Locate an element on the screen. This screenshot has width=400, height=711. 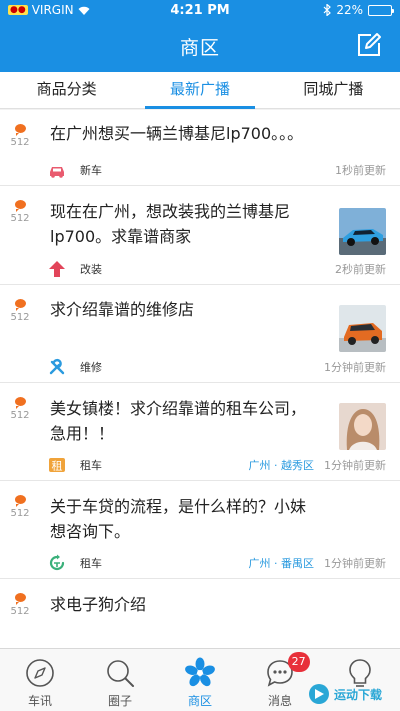
svg-text: 租 is located at coordinates (57, 466).